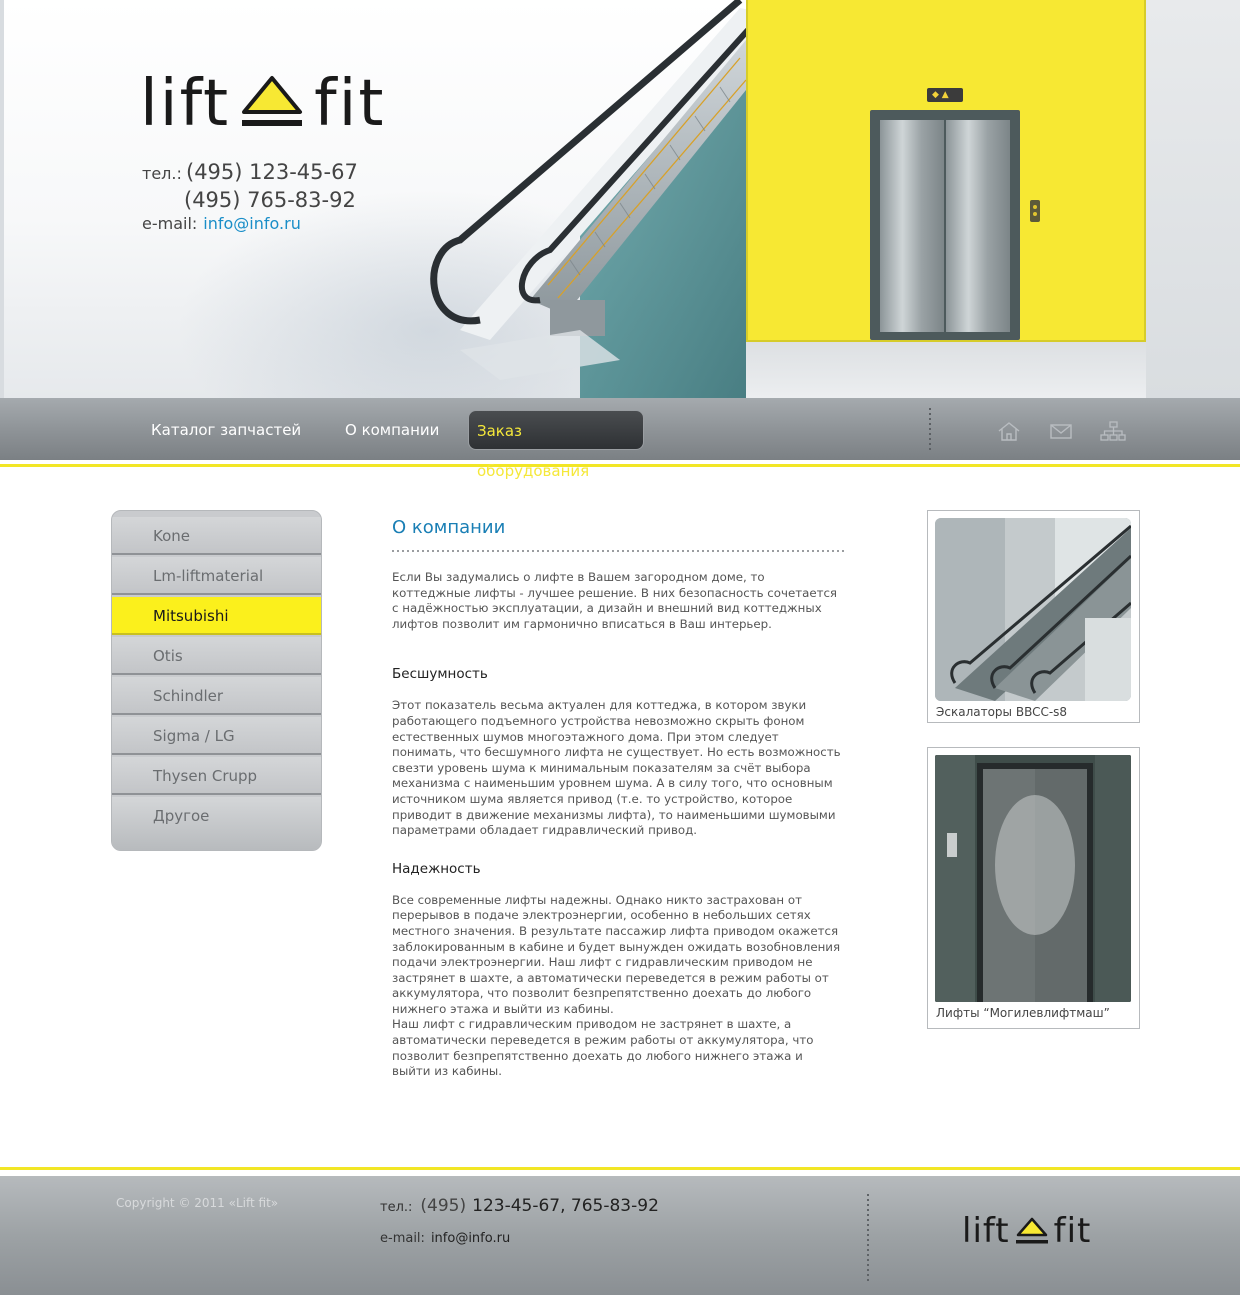 The height and width of the screenshot is (1295, 1240). Describe the element at coordinates (162, 173) in the screenshot. I see `tel-label: тел.:` at that location.